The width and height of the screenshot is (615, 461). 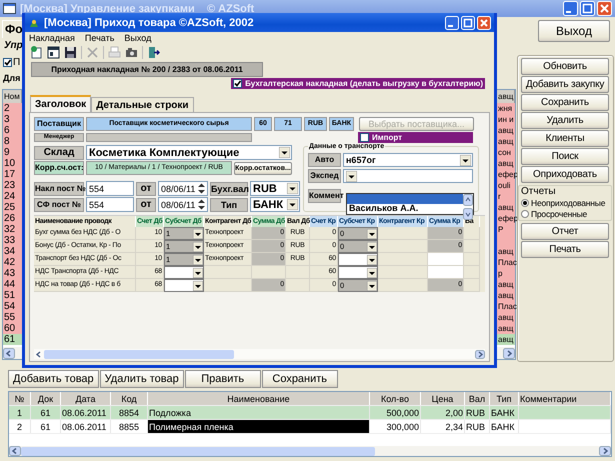 What do you see at coordinates (565, 174) in the screenshot?
I see `action-button: Оприходовать` at bounding box center [565, 174].